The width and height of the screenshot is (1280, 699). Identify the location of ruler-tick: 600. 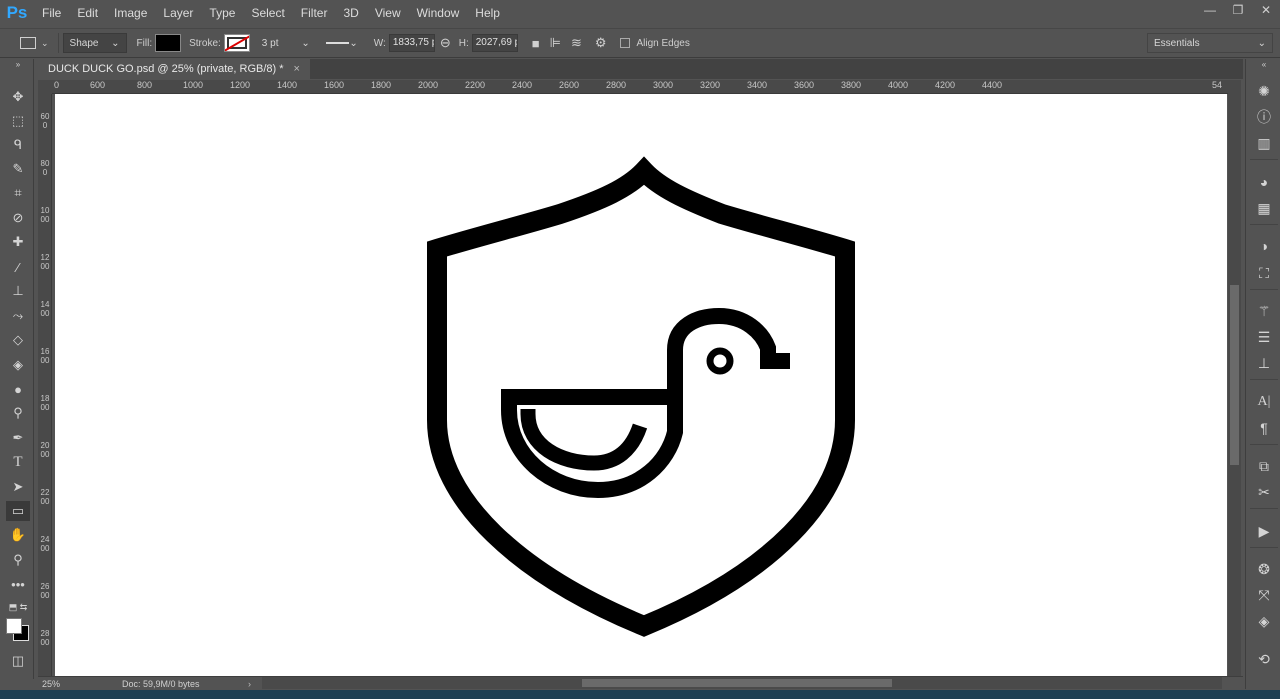
(45, 121).